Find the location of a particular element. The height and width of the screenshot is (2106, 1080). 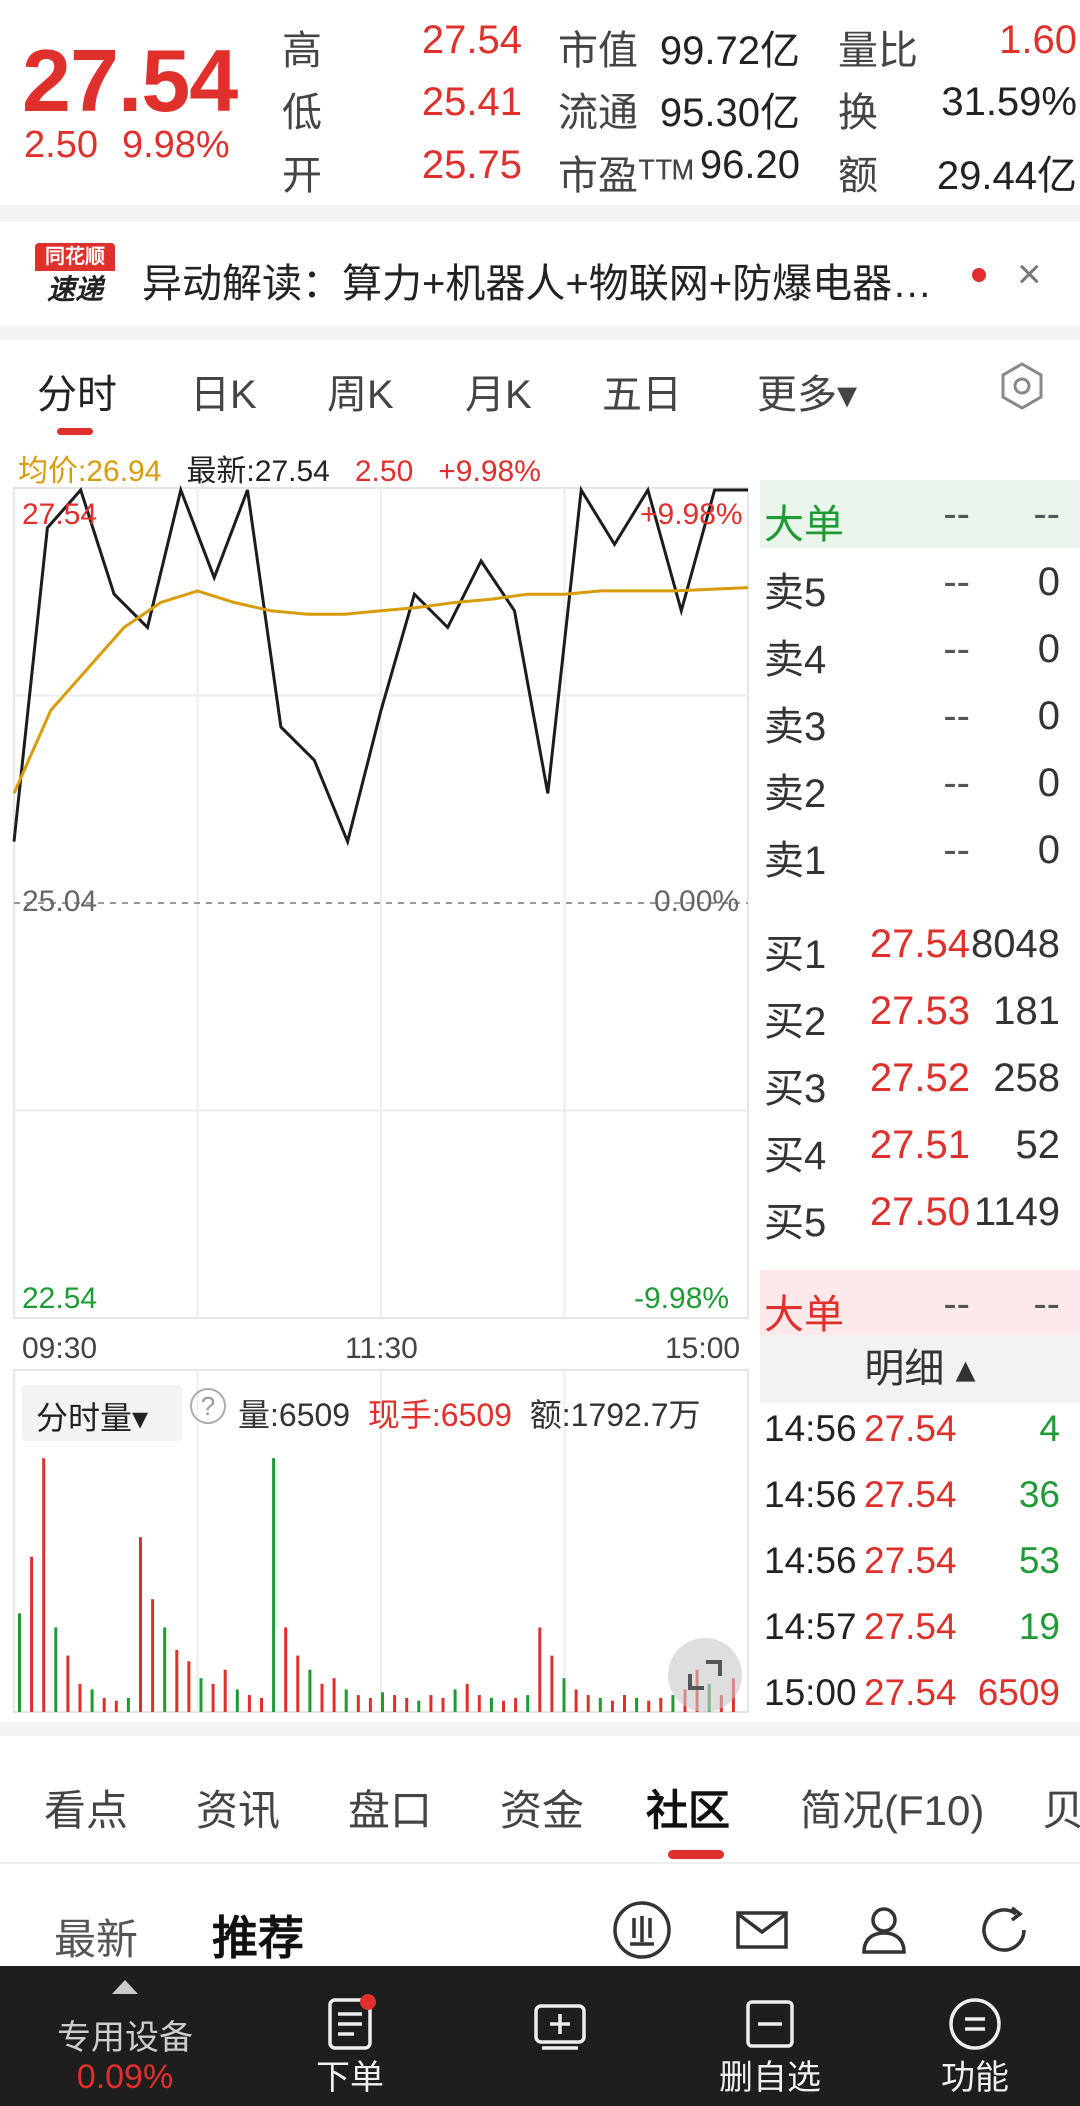

volume-selector: 分时量▾ is located at coordinates (102, 1413).